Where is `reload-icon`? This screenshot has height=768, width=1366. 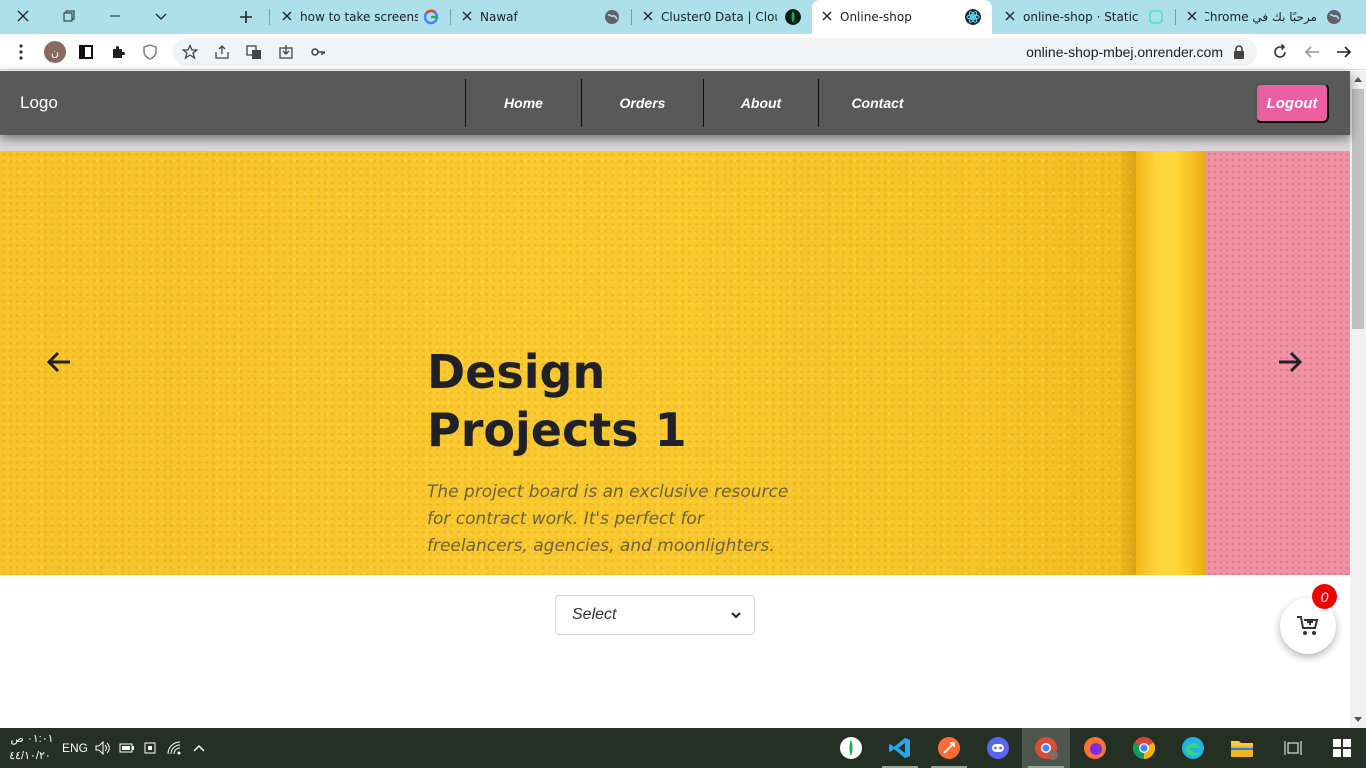
reload-icon is located at coordinates (1280, 51).